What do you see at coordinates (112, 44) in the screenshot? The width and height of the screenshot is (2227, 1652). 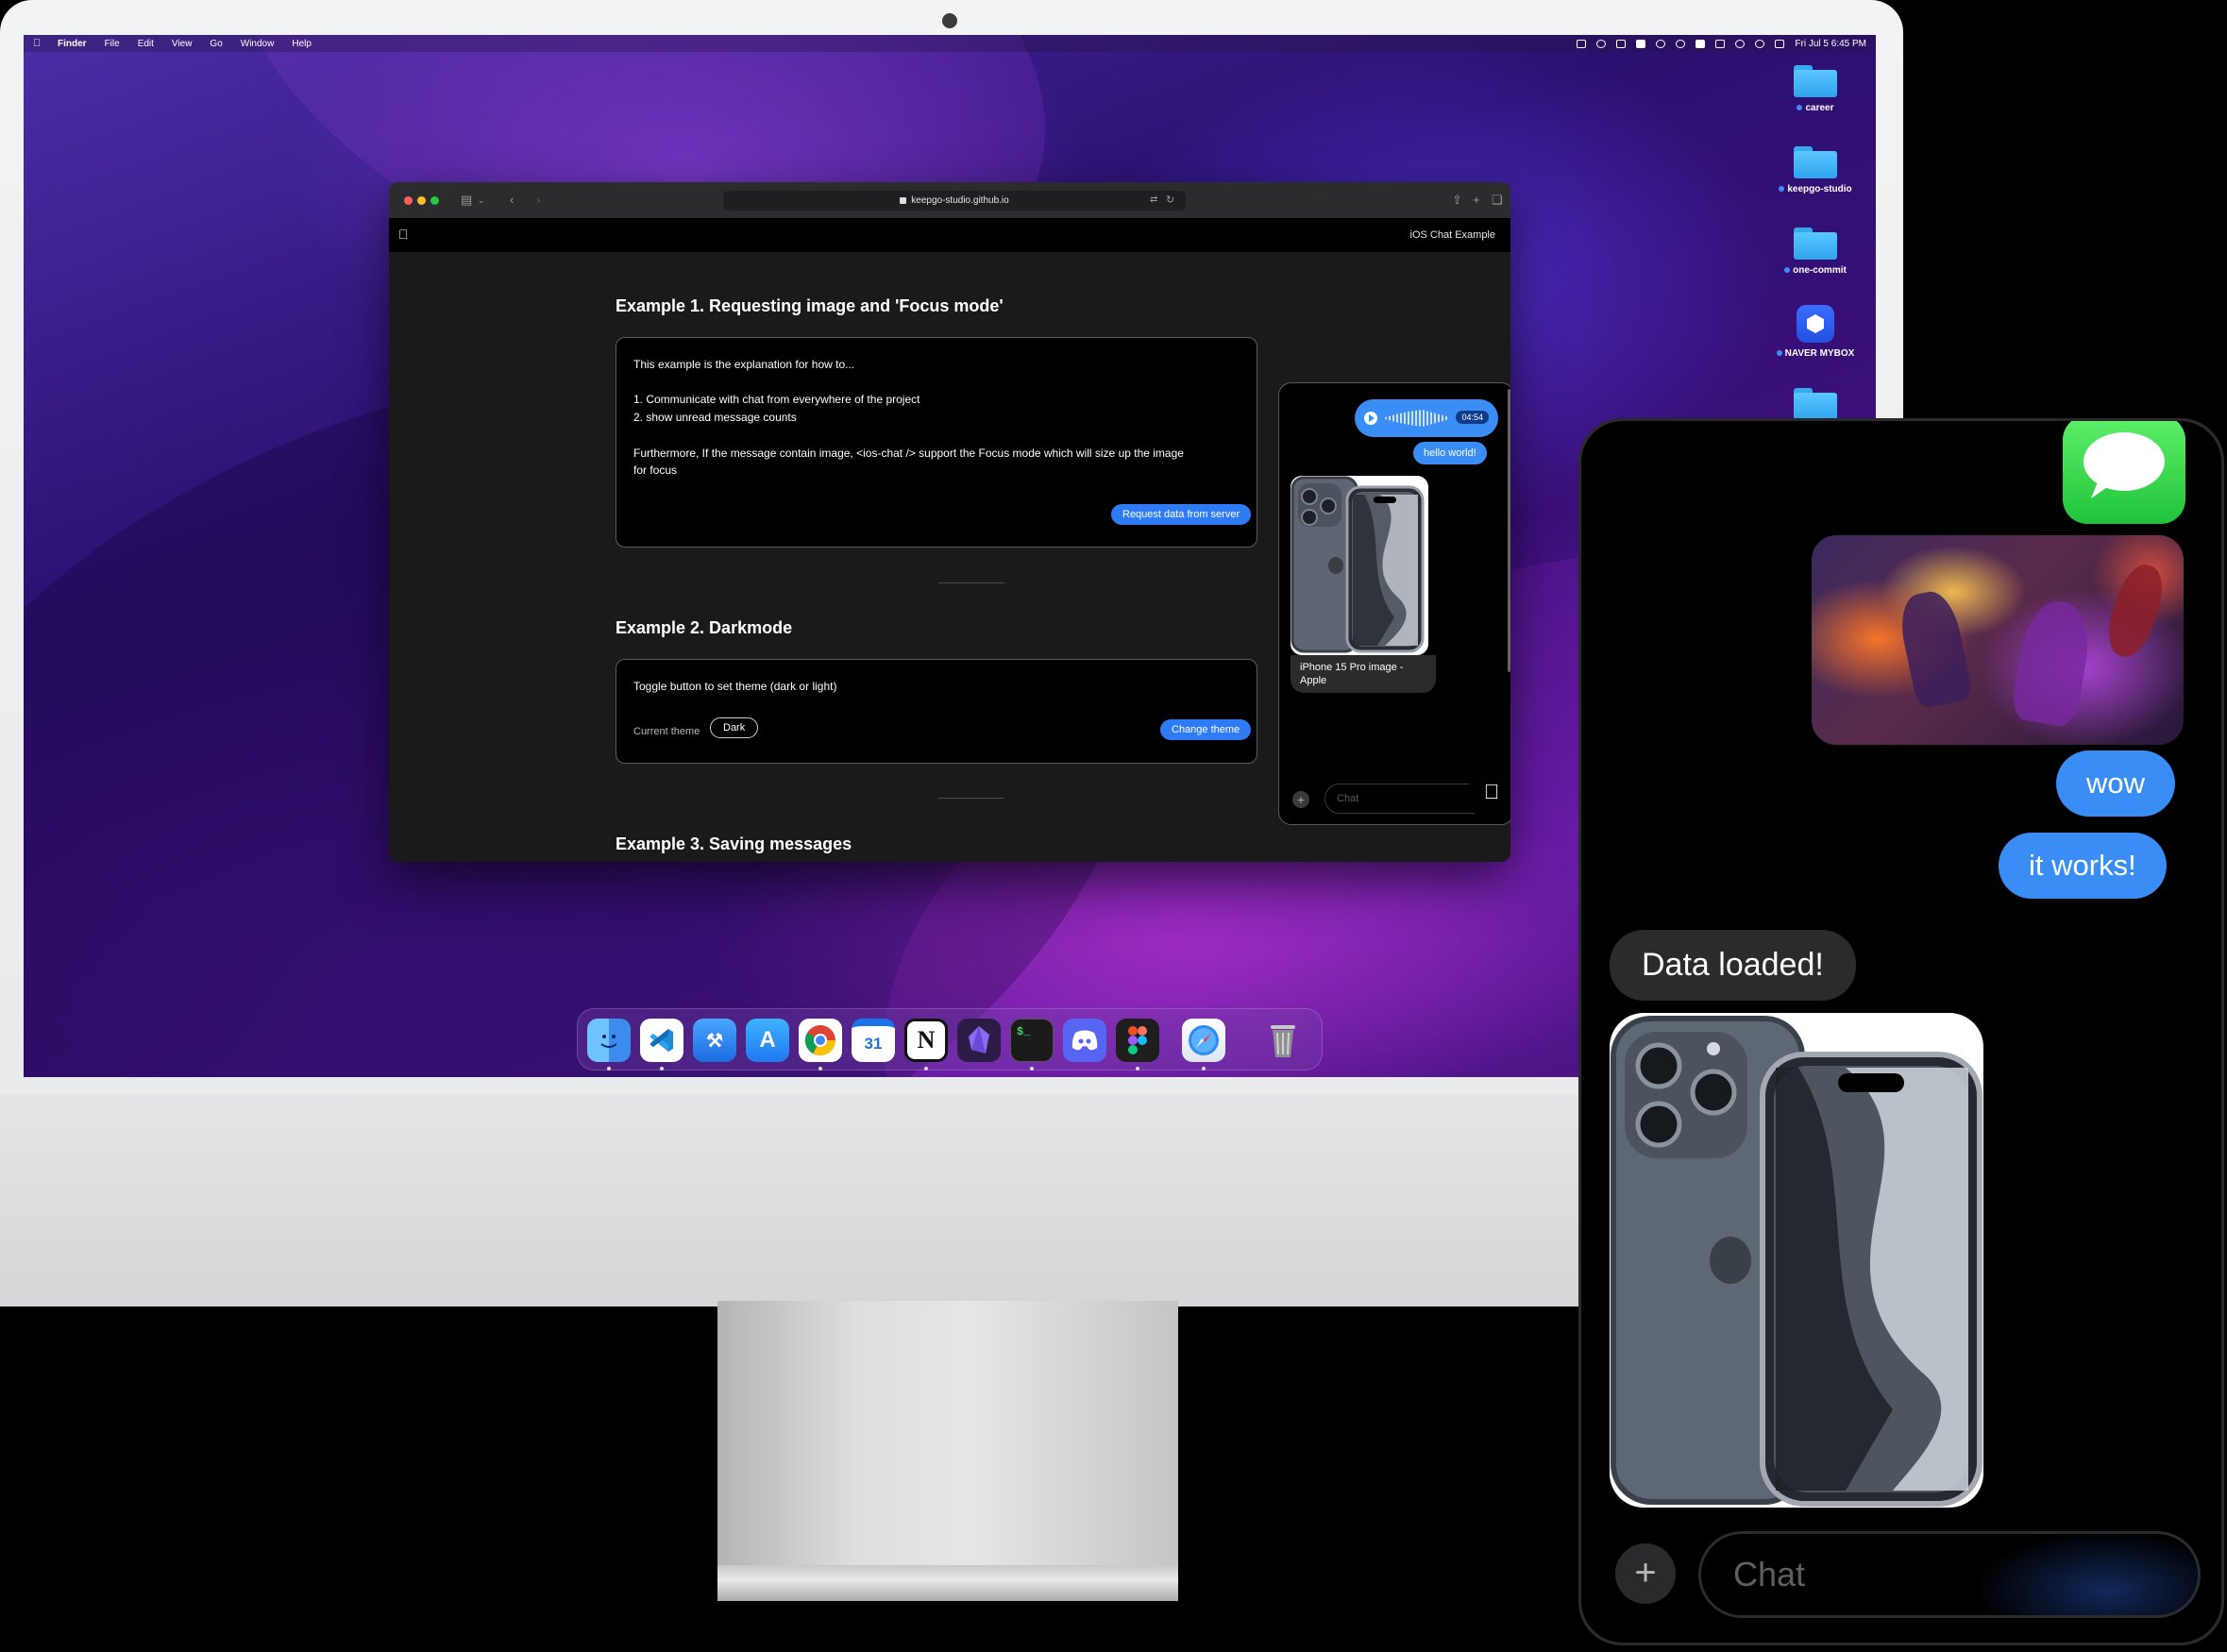 I see `menu-file: File` at bounding box center [112, 44].